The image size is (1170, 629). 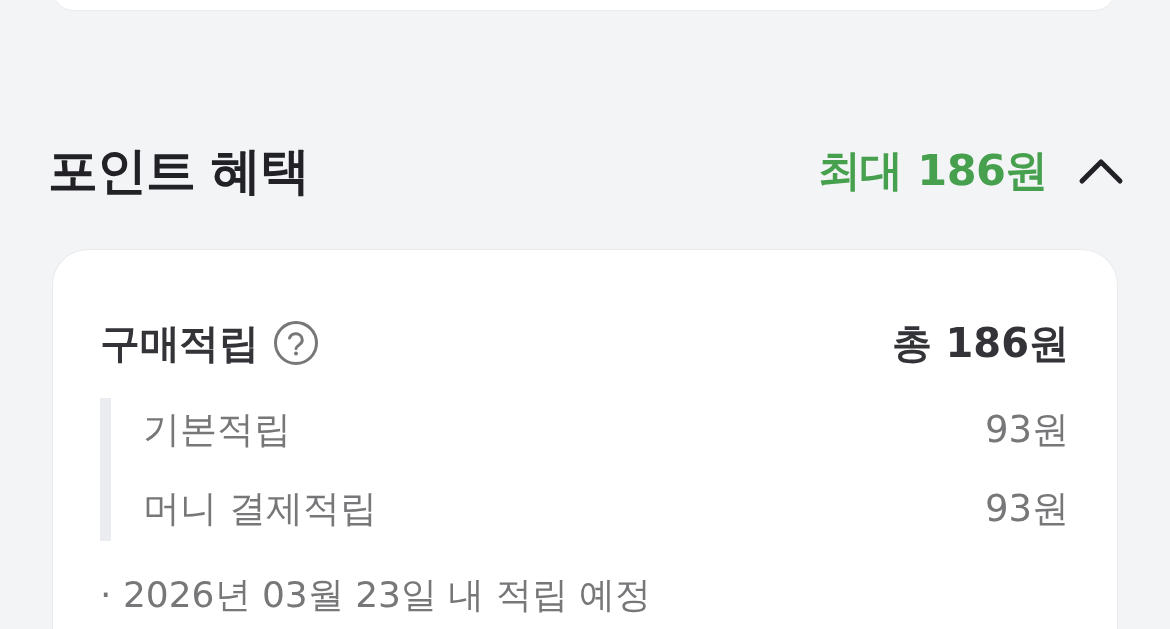 I want to click on accrual-date-note: · 2026년 03월 23일 내 적립 예정, so click(x=376, y=595).